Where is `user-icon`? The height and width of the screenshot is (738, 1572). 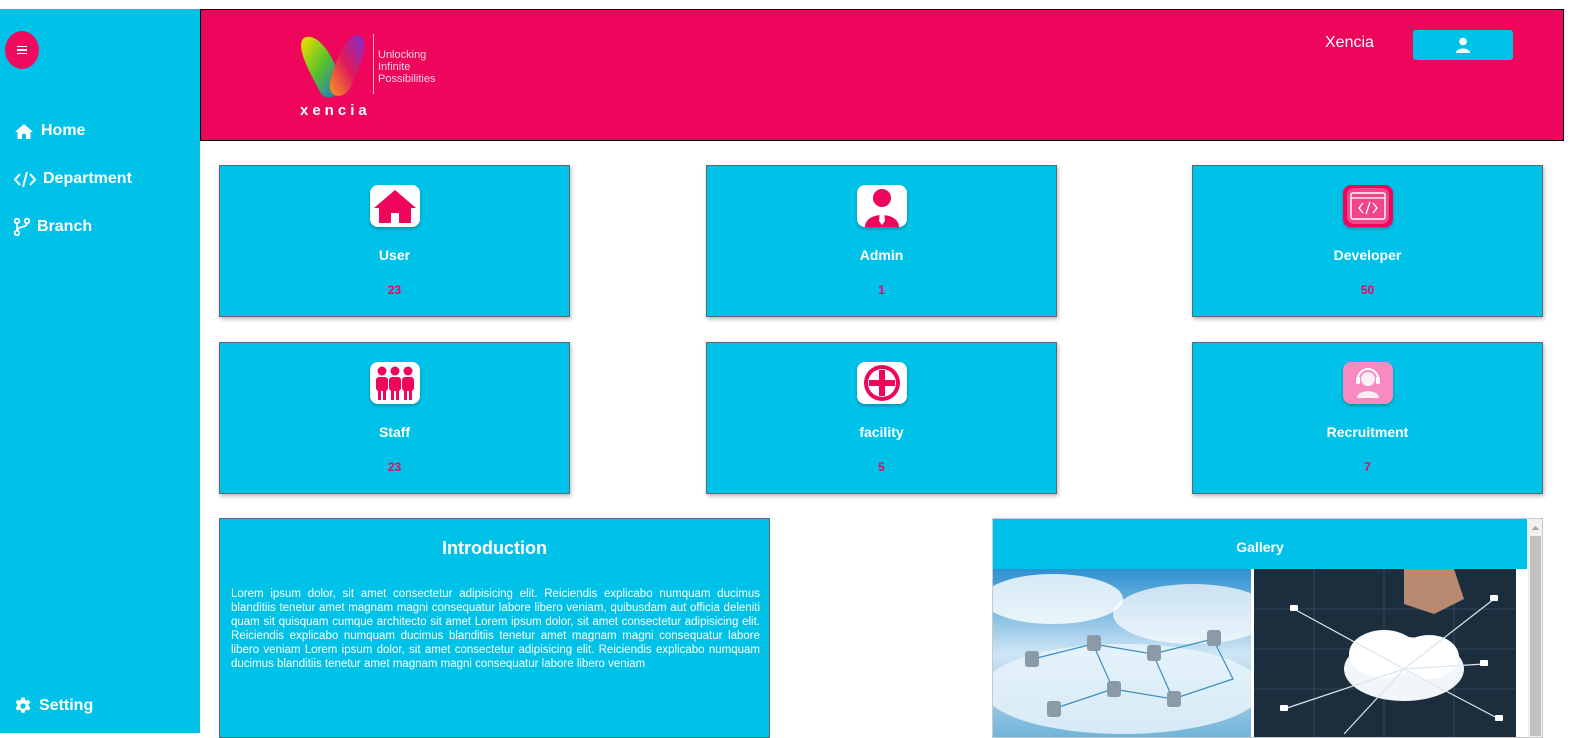
user-icon is located at coordinates (1463, 45).